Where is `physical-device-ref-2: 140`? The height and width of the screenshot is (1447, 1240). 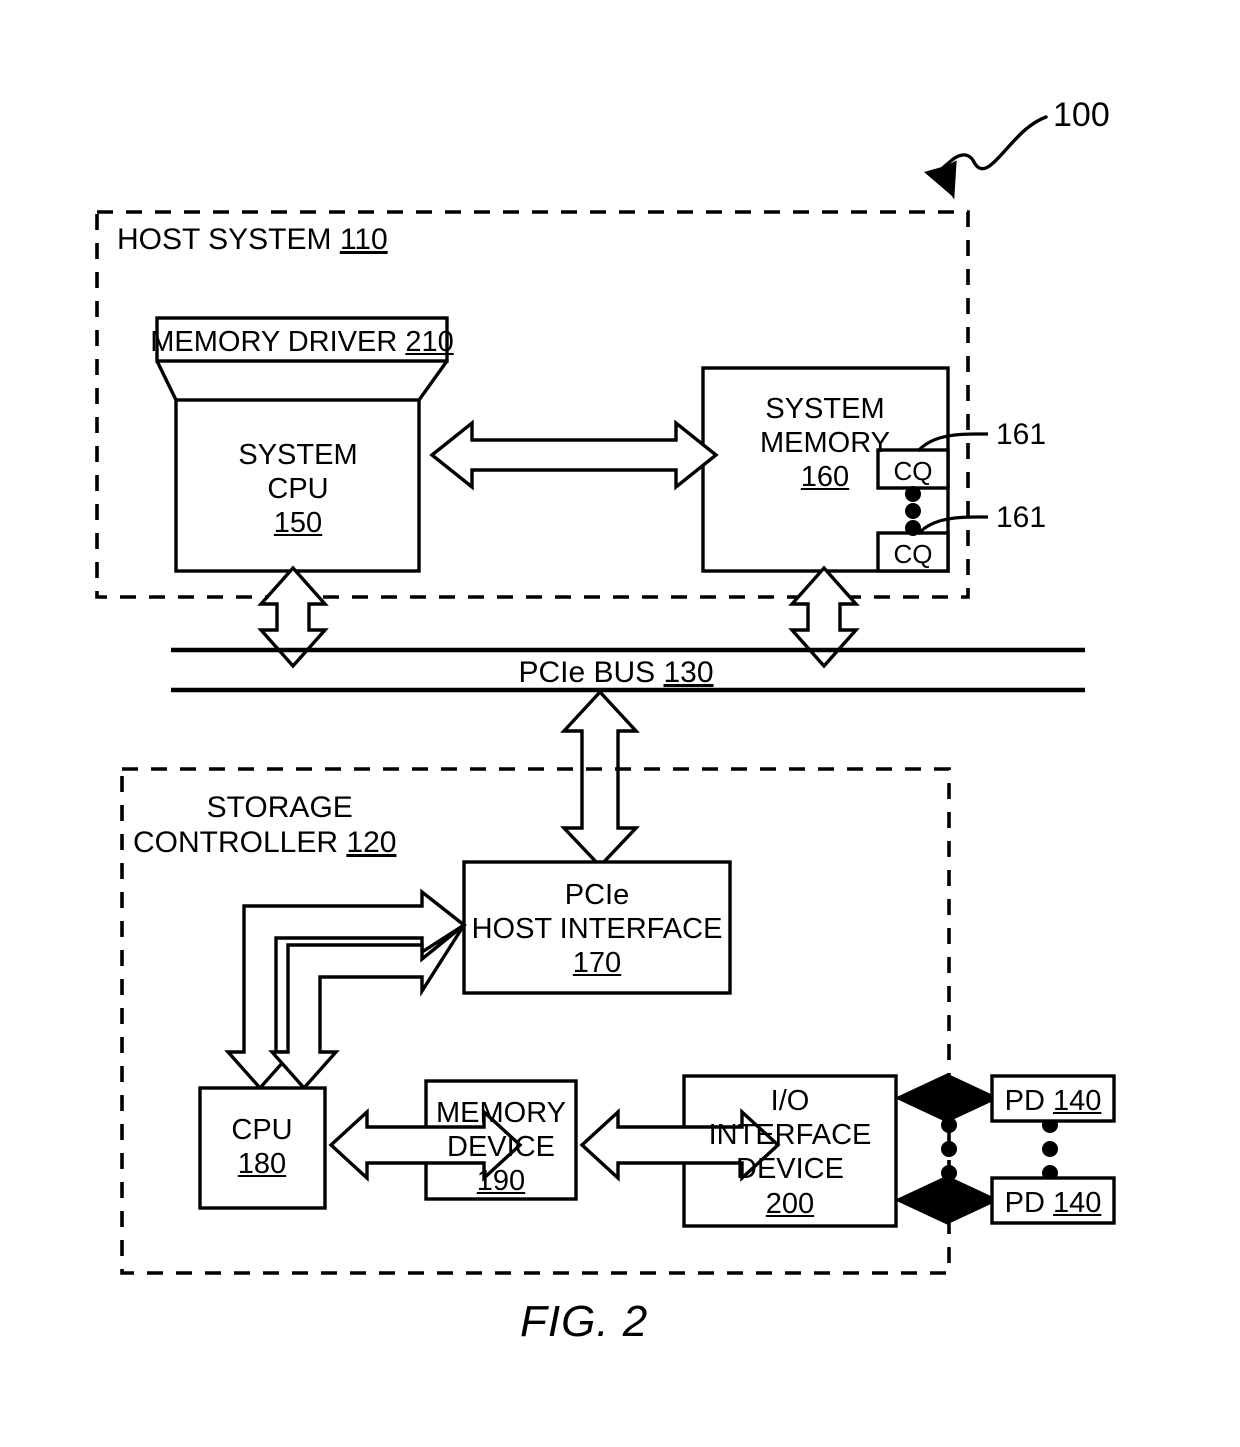
physical-device-ref-2: 140 is located at coordinates (1077, 1203).